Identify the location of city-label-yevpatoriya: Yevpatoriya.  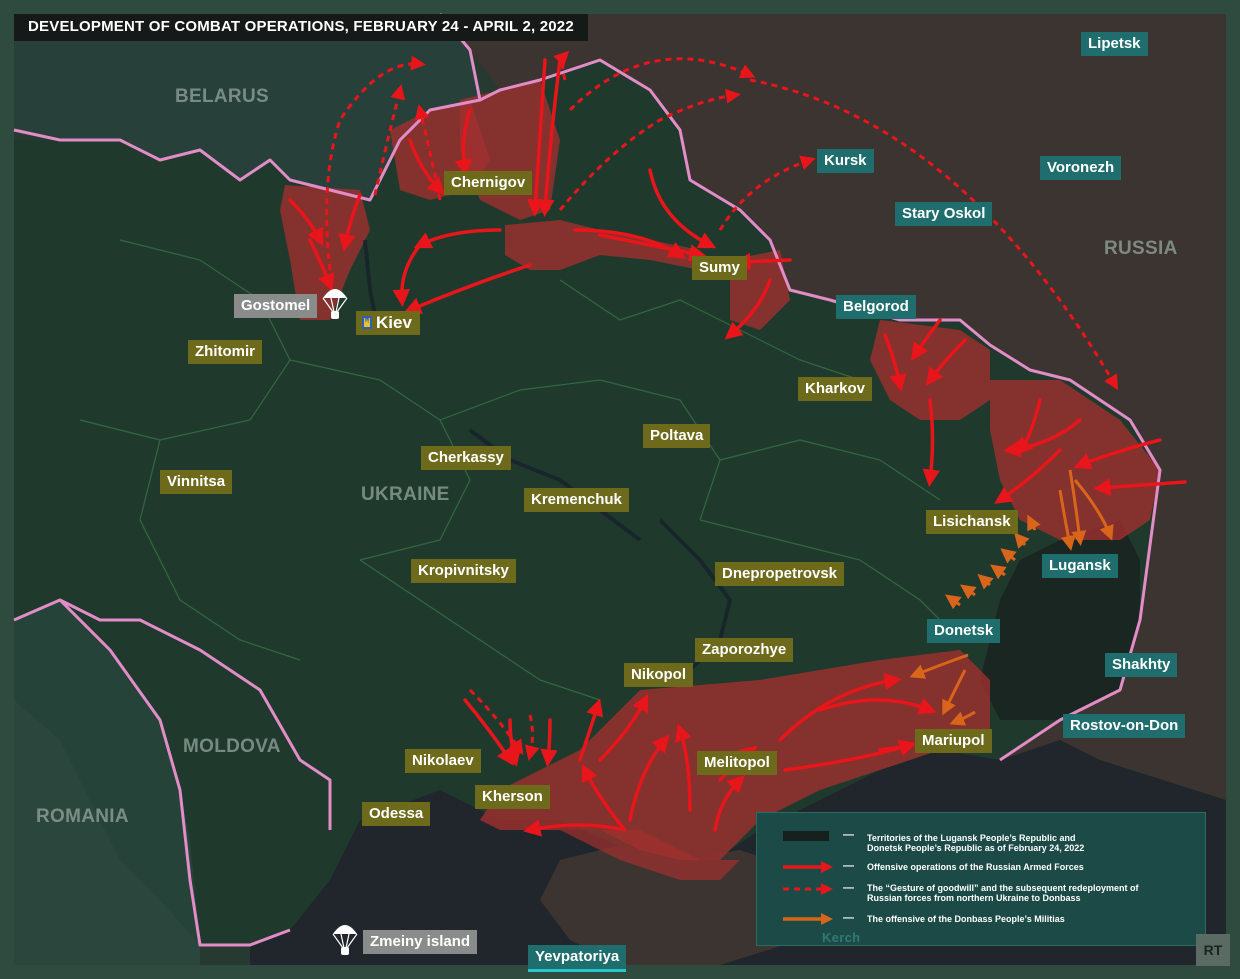
(577, 958).